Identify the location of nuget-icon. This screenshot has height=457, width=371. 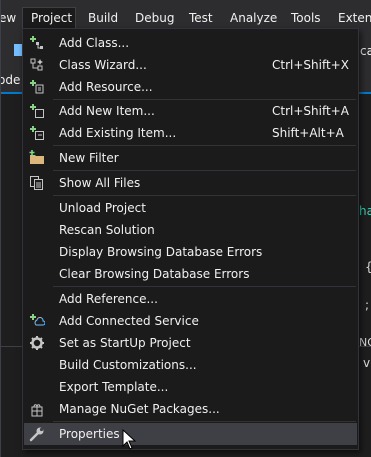
(37, 409).